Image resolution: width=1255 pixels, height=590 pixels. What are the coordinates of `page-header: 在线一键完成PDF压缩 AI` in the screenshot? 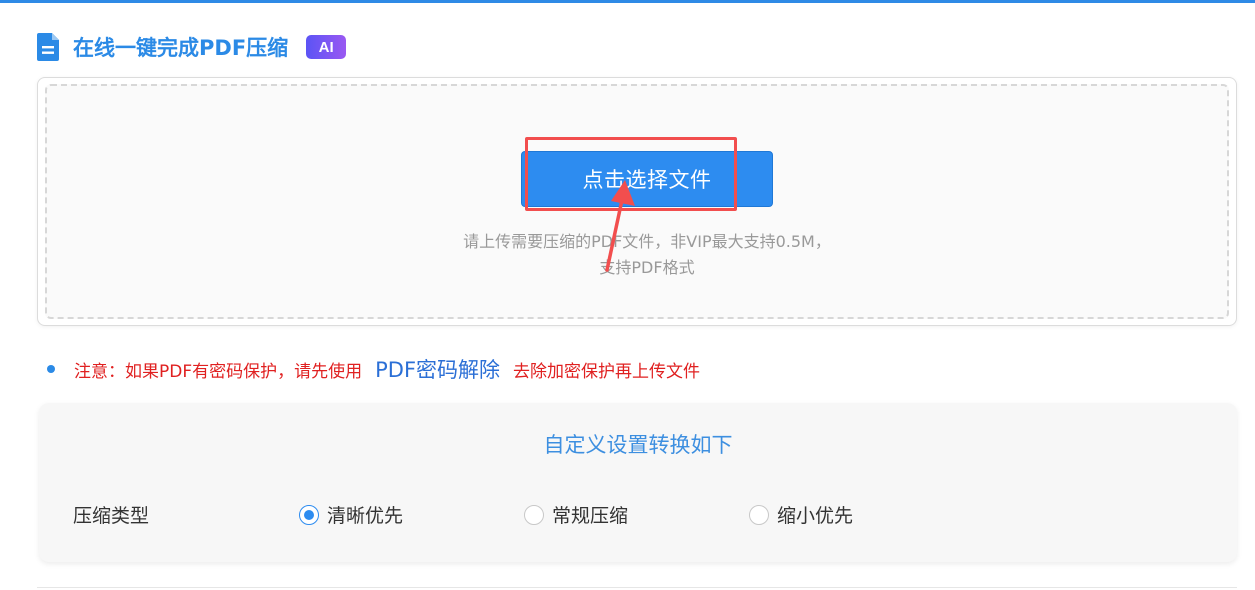 It's located at (192, 47).